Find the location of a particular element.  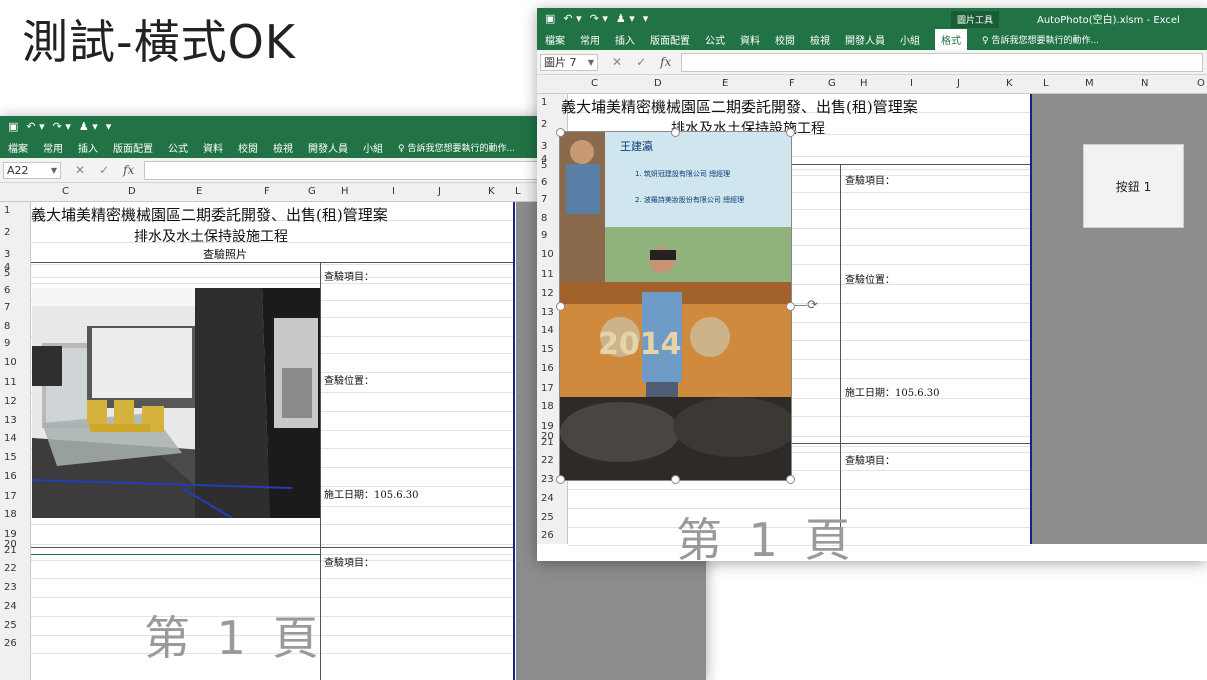

row-header: 13 is located at coordinates (15, 421).